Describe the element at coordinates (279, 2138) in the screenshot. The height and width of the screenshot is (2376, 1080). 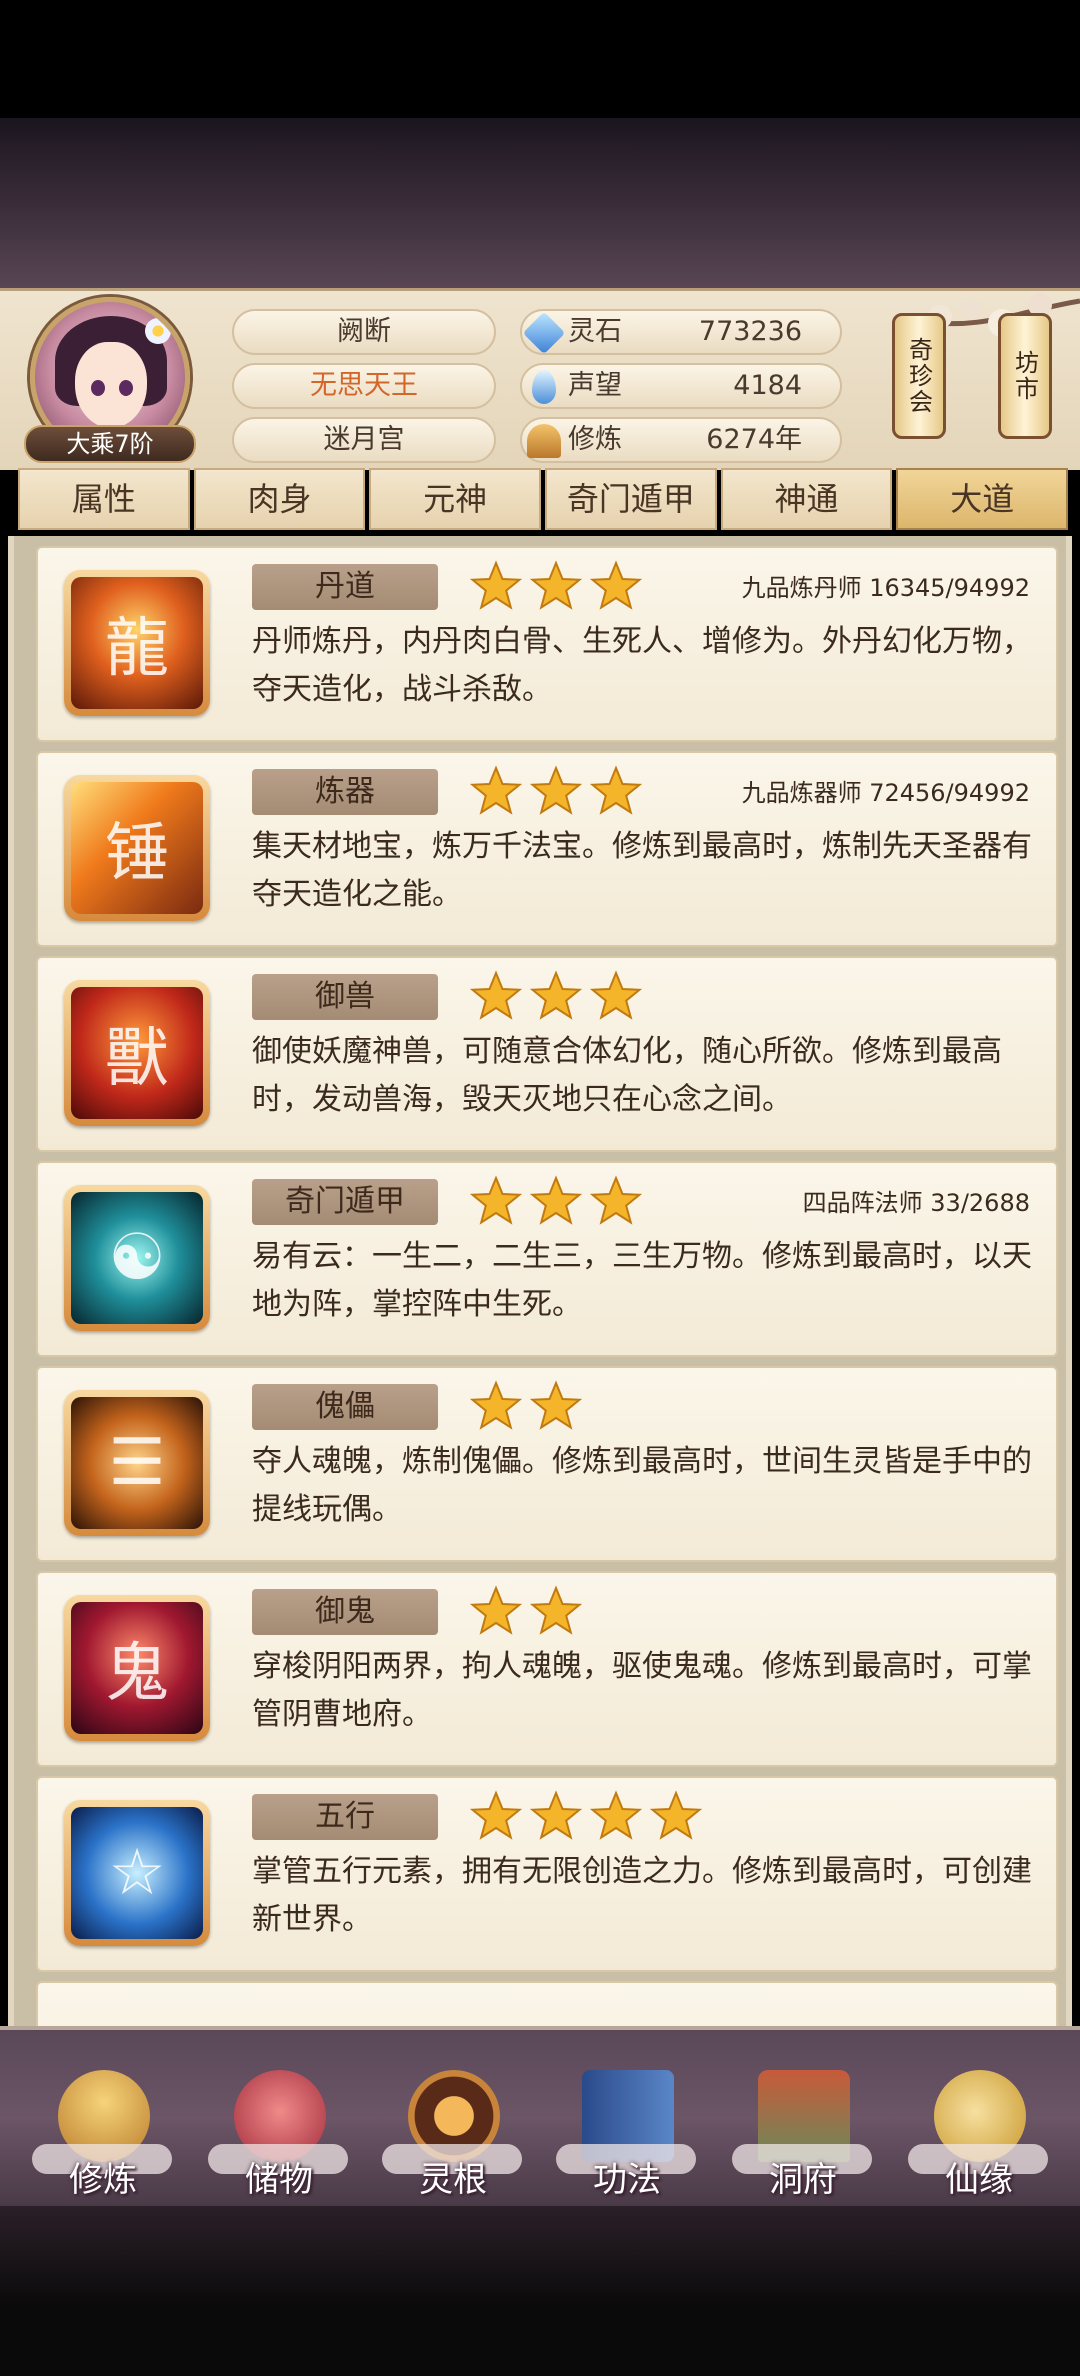
I see `nav-storage: 储物` at that location.